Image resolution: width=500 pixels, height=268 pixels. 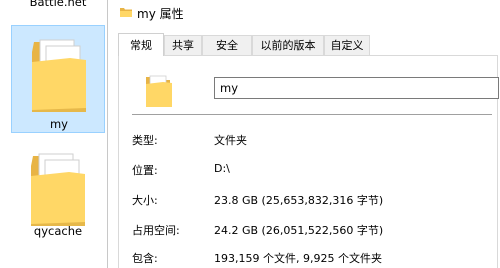 What do you see at coordinates (145, 140) in the screenshot?
I see `type-label: 类型:` at bounding box center [145, 140].